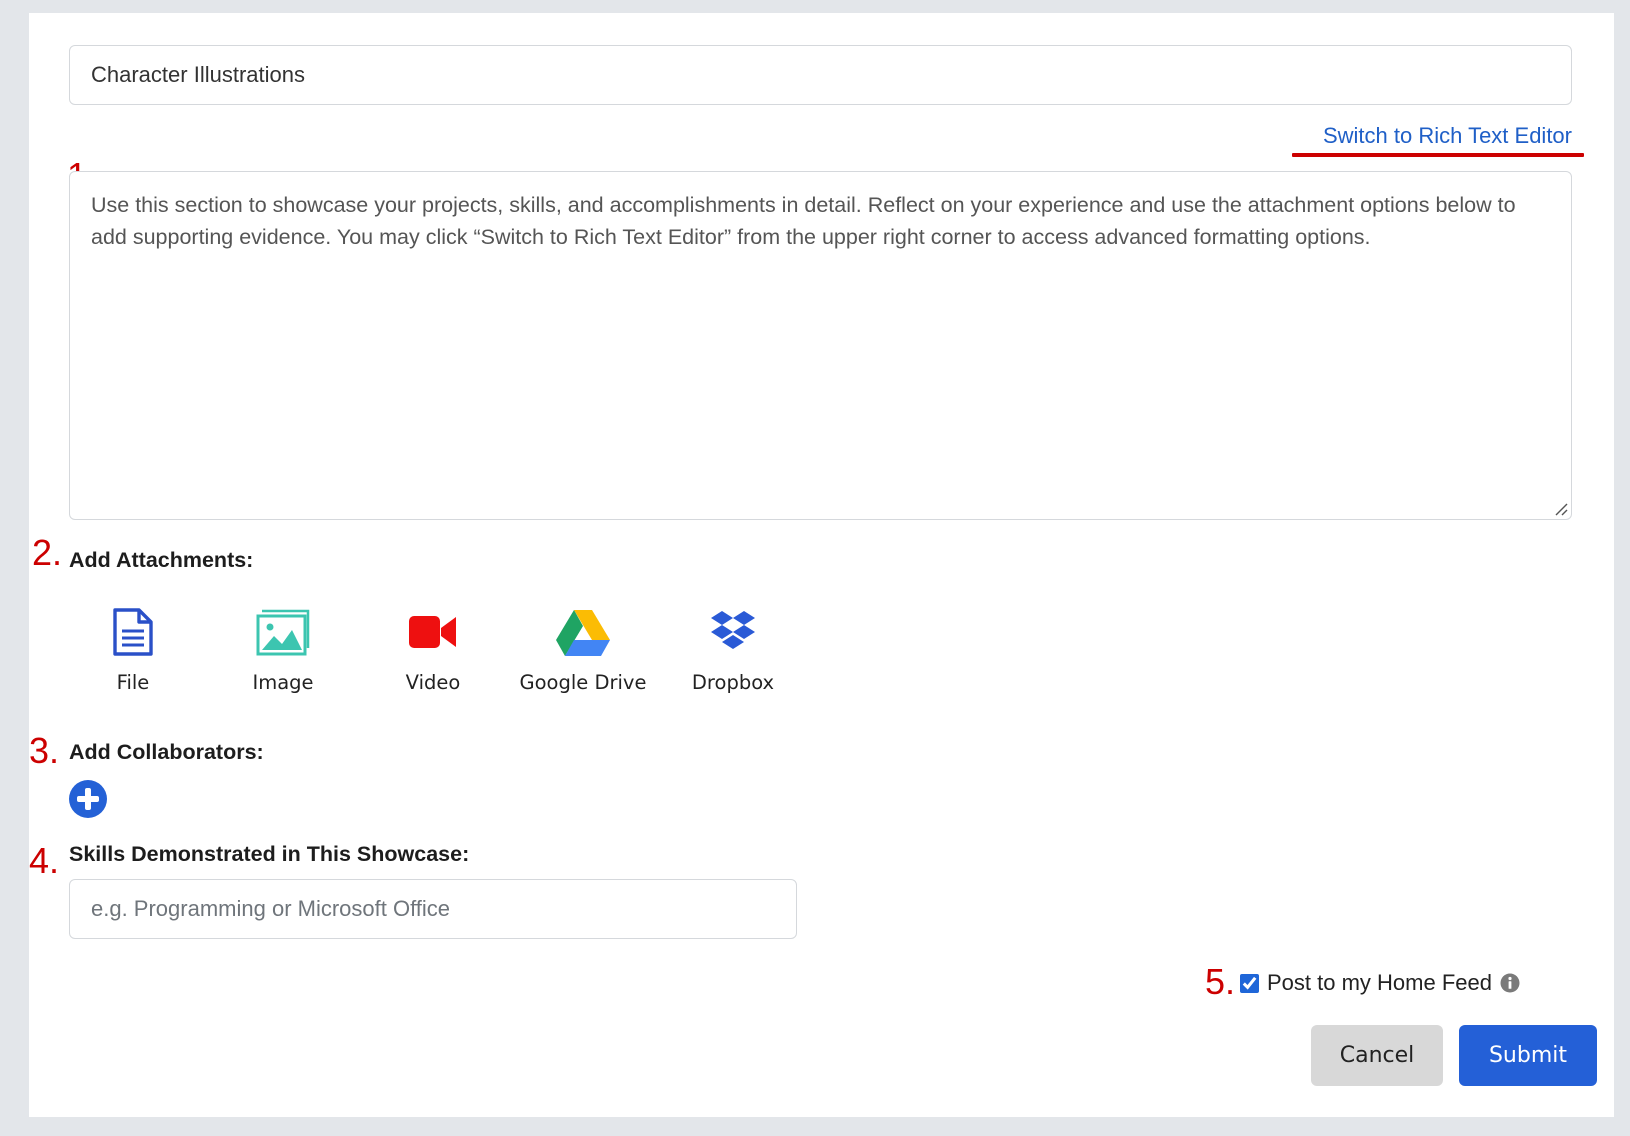 The image size is (1630, 1136). I want to click on google-drive-icon, so click(583, 633).